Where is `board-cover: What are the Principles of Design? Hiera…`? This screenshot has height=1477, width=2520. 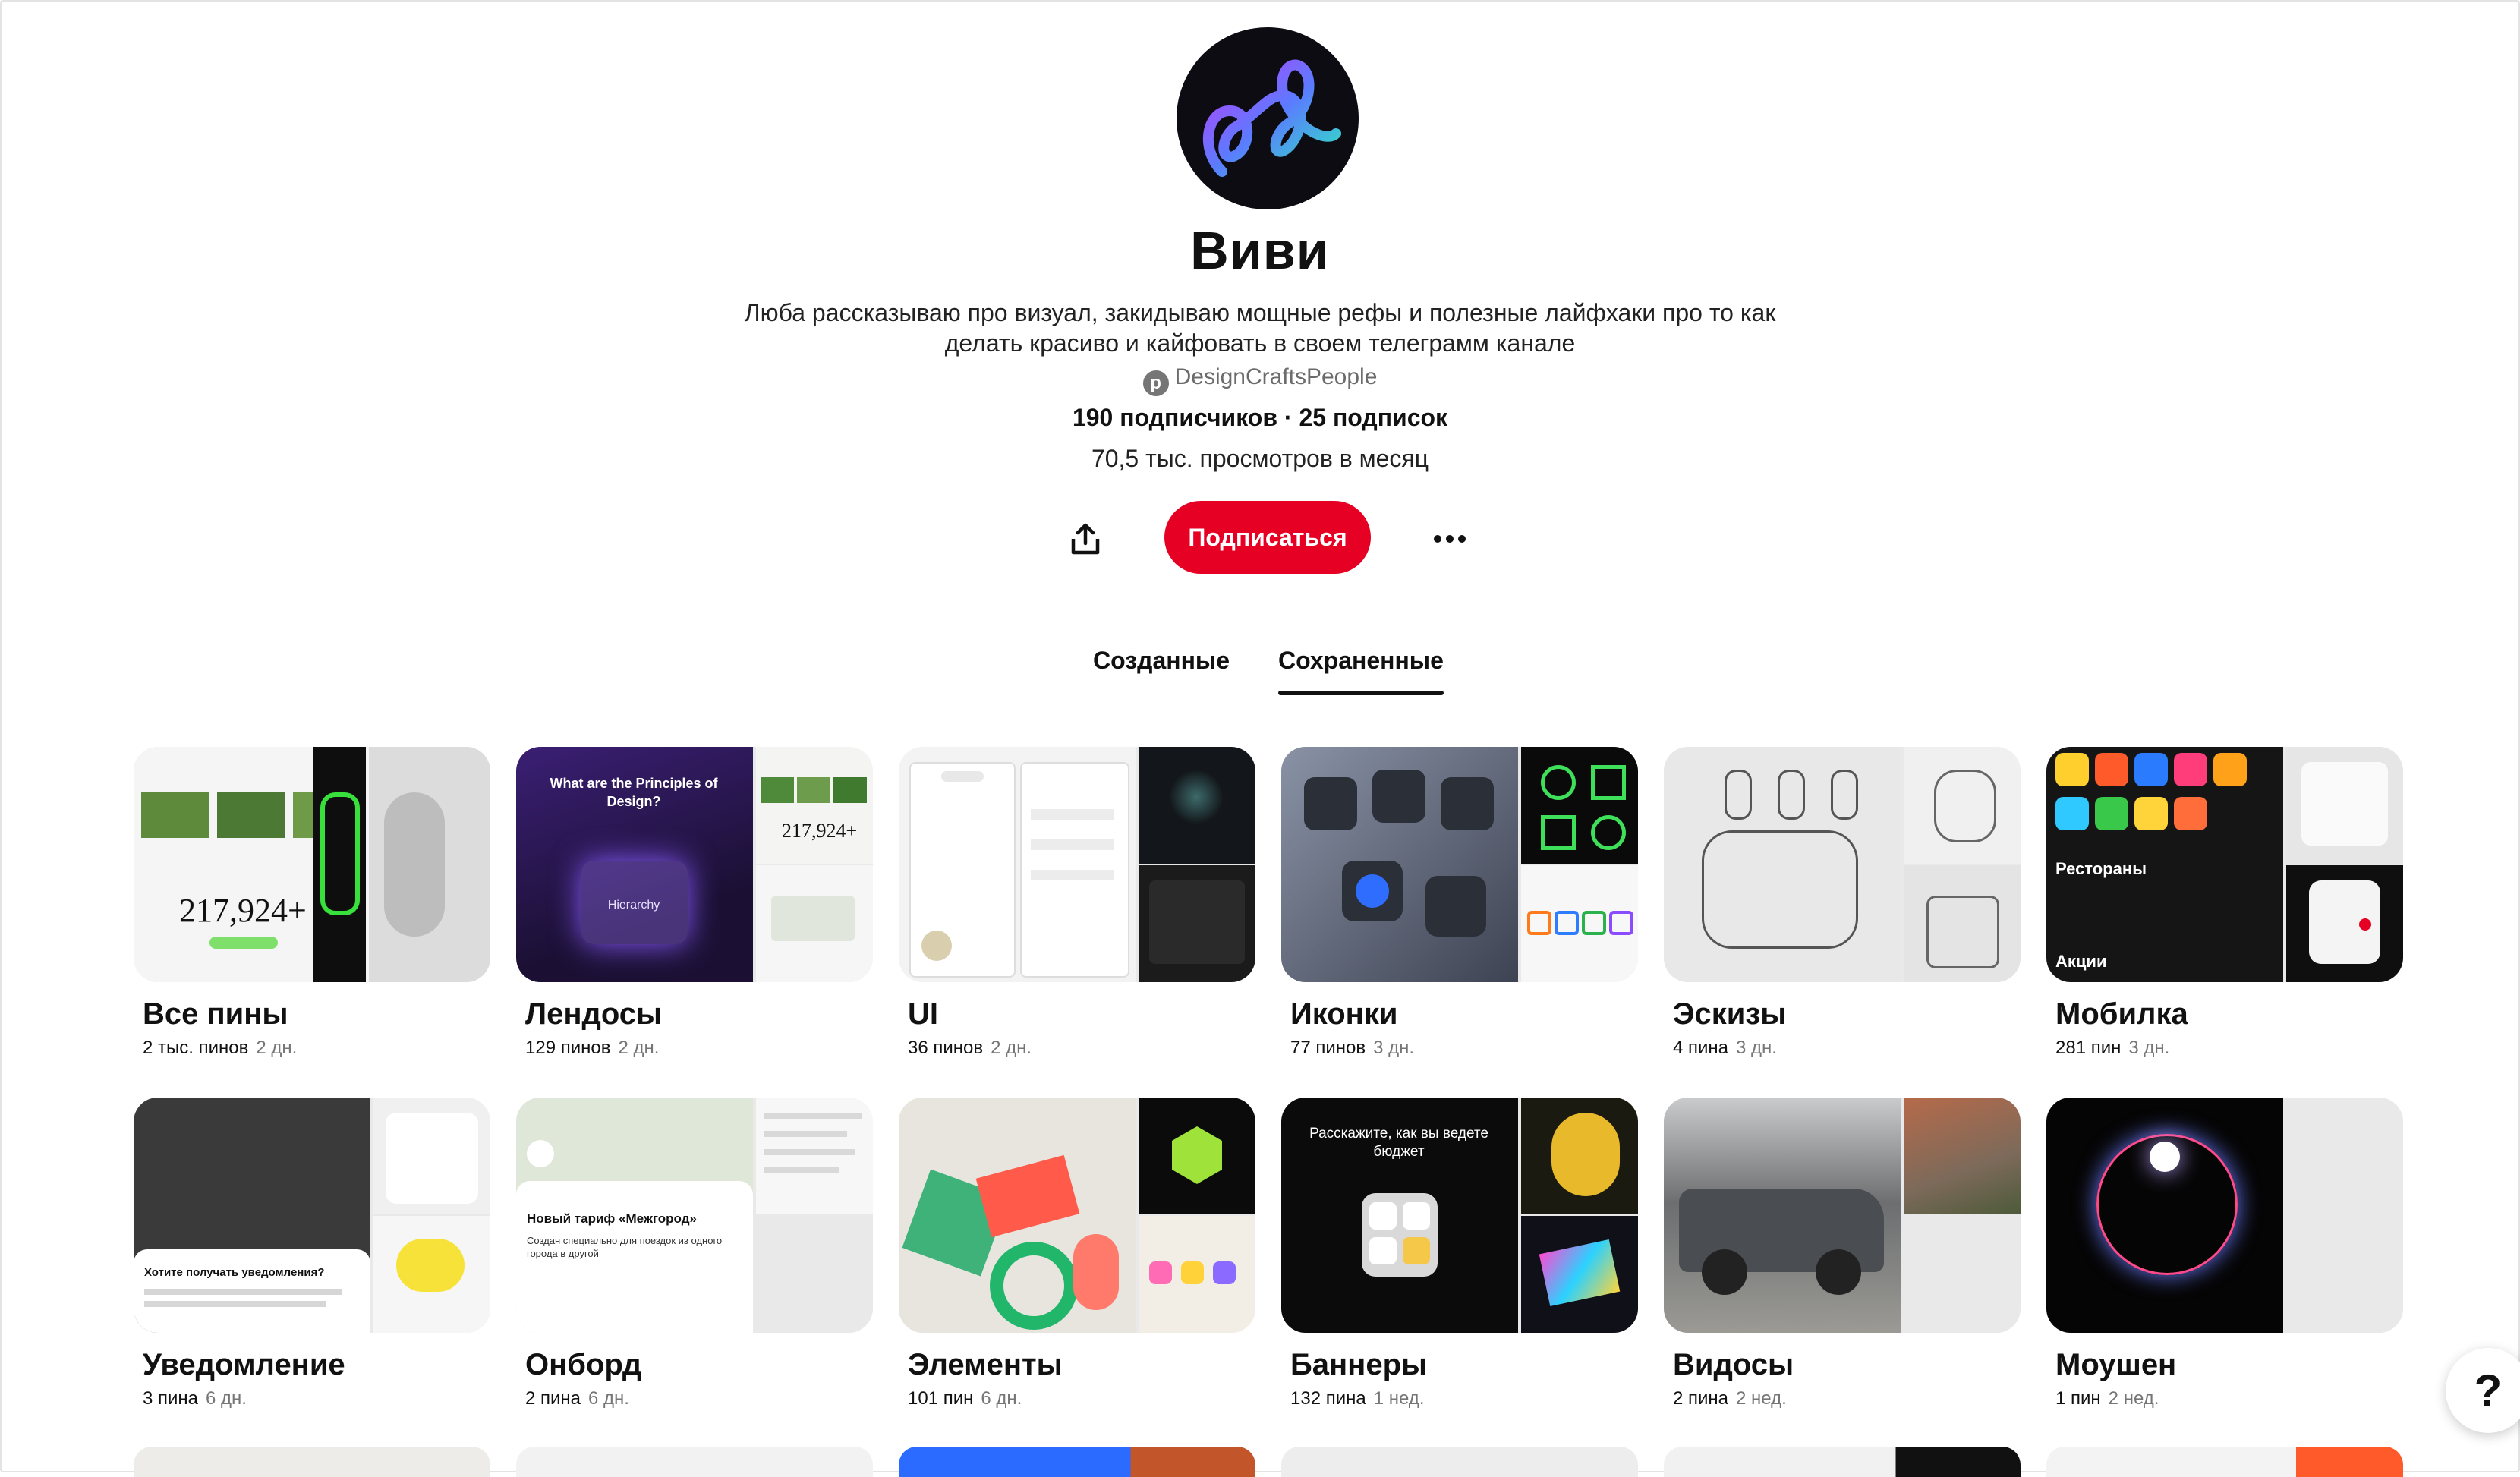 board-cover: What are the Principles of Design? Hiera… is located at coordinates (694, 865).